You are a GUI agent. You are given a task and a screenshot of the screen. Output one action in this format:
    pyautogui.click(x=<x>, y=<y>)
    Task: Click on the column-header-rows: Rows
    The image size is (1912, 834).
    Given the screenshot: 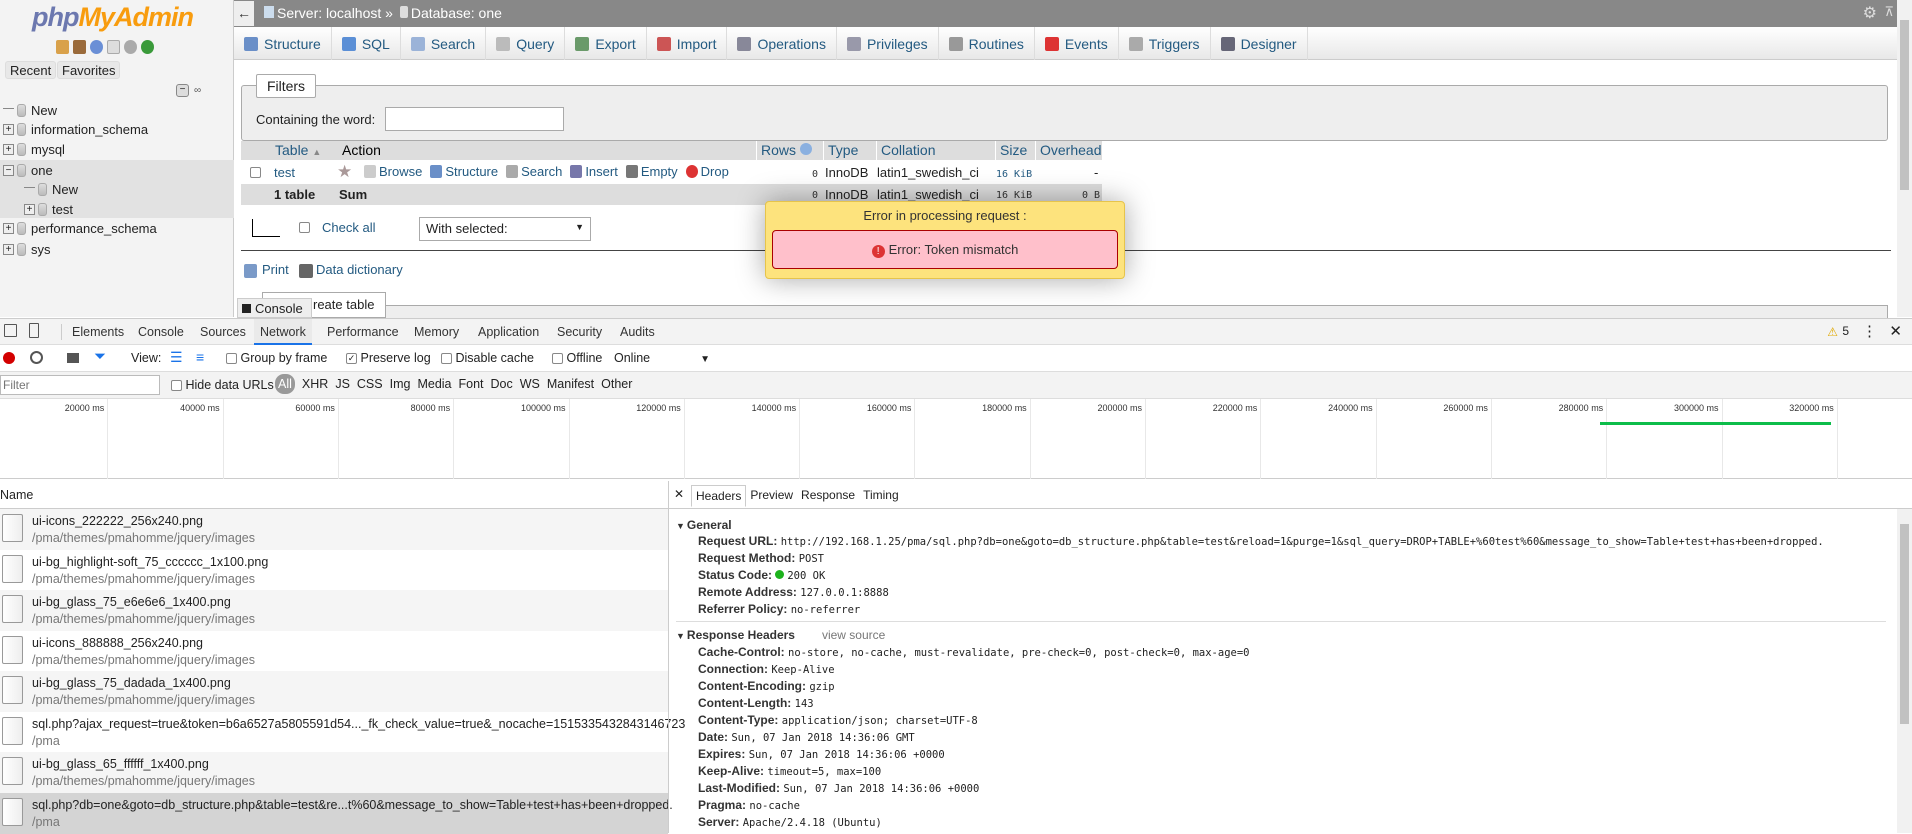 What is the action you would take?
    pyautogui.click(x=790, y=150)
    